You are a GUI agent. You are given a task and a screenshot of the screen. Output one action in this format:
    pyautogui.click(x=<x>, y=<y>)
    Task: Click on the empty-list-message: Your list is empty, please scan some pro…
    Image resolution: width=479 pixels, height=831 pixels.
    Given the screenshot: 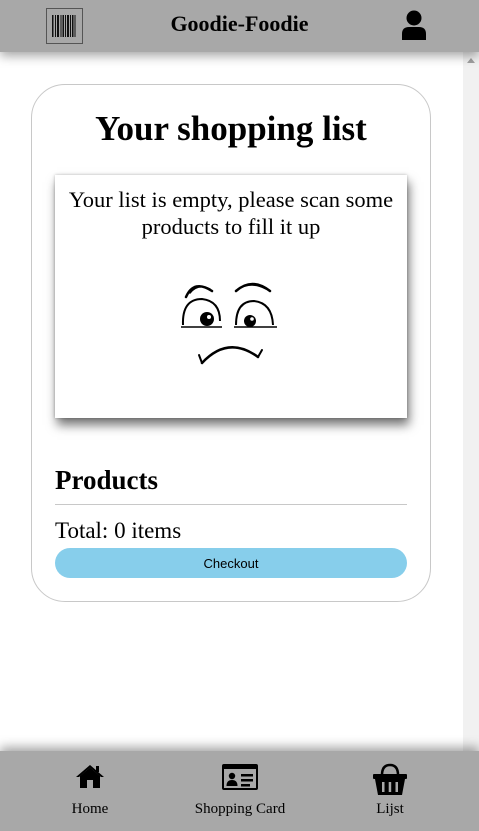 What is the action you would take?
    pyautogui.click(x=231, y=213)
    